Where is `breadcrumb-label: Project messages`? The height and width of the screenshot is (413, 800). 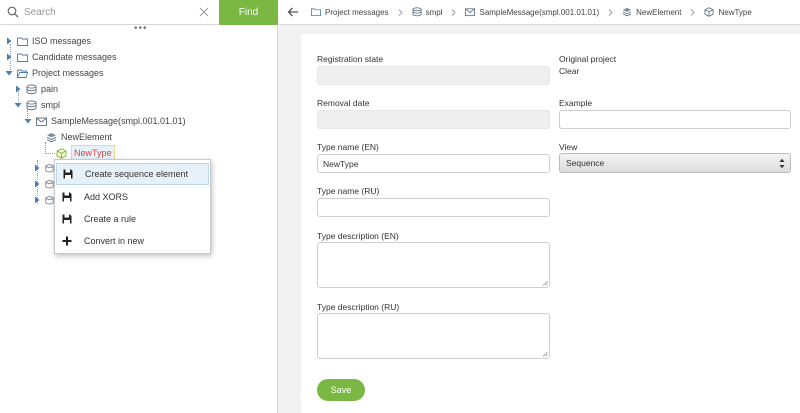
breadcrumb-label: Project messages is located at coordinates (357, 12).